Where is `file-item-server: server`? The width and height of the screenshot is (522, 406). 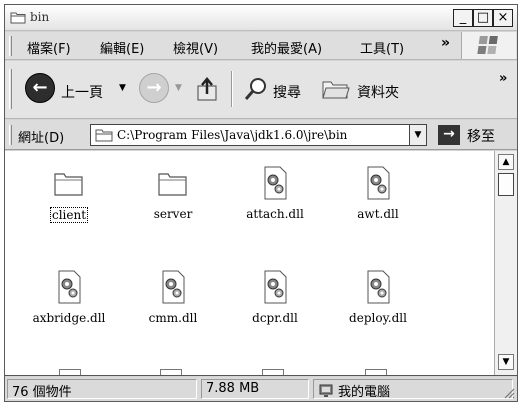
file-item-server: server is located at coordinates (173, 202).